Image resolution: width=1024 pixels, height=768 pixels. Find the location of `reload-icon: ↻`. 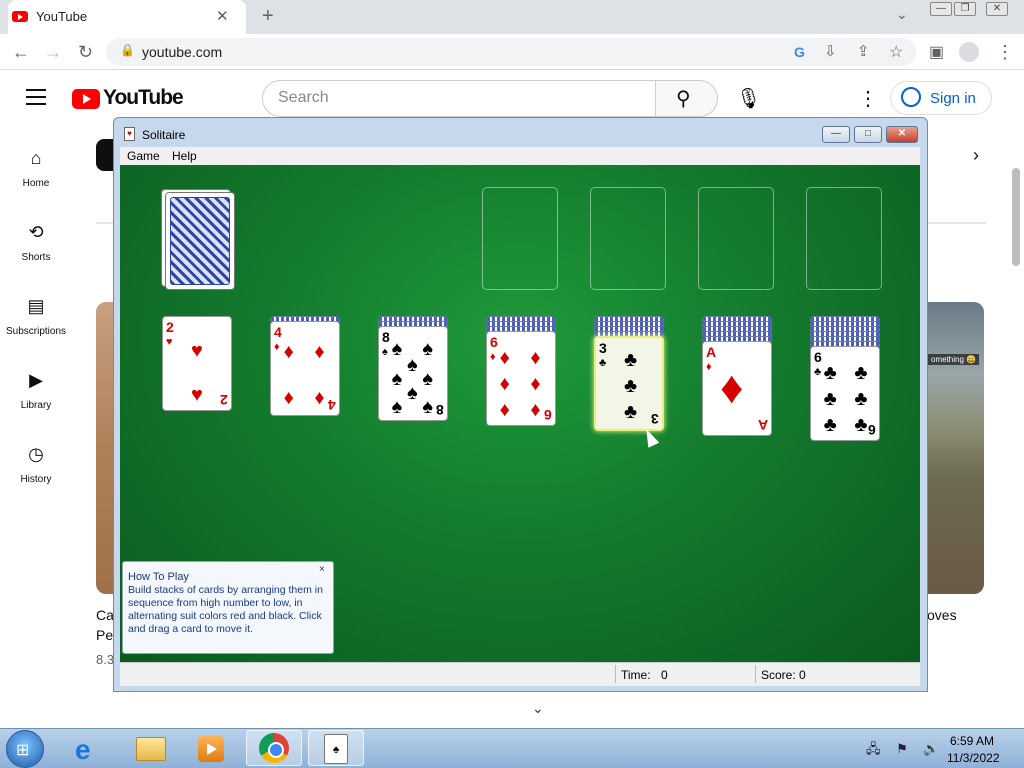

reload-icon: ↻ is located at coordinates (85, 52).